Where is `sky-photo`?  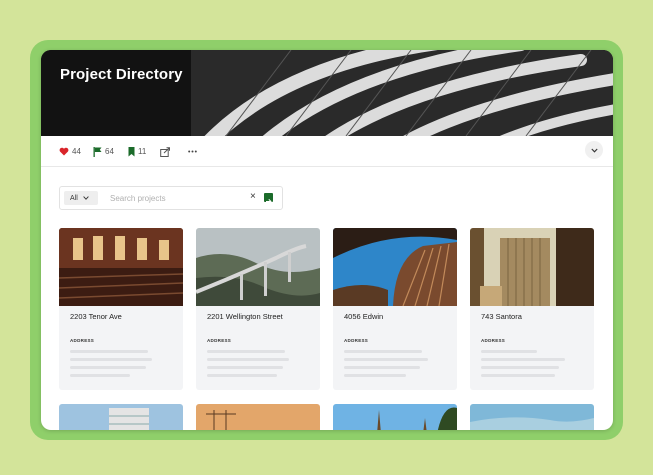
sky-photo is located at coordinates (532, 417).